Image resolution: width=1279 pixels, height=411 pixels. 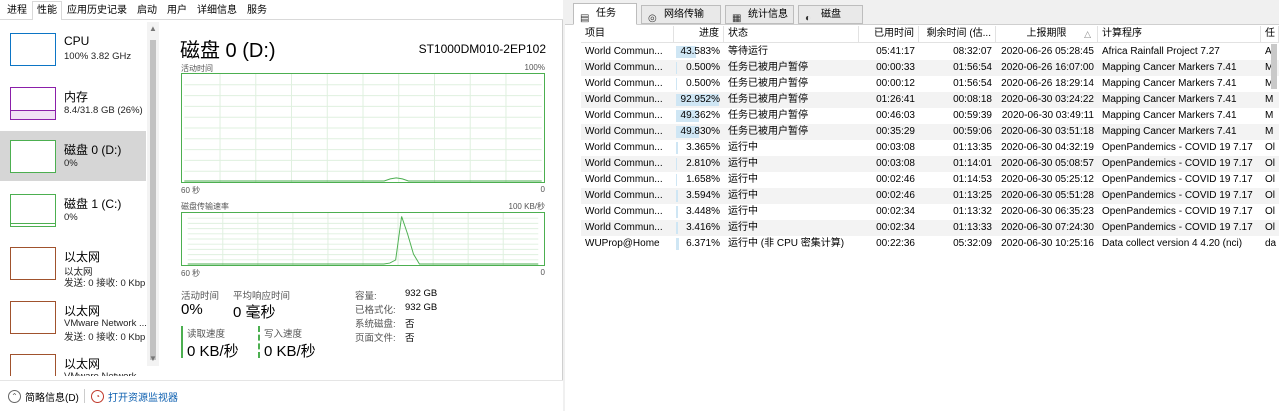 I want to click on column-header-label: 计算程序, so click(x=1122, y=33).